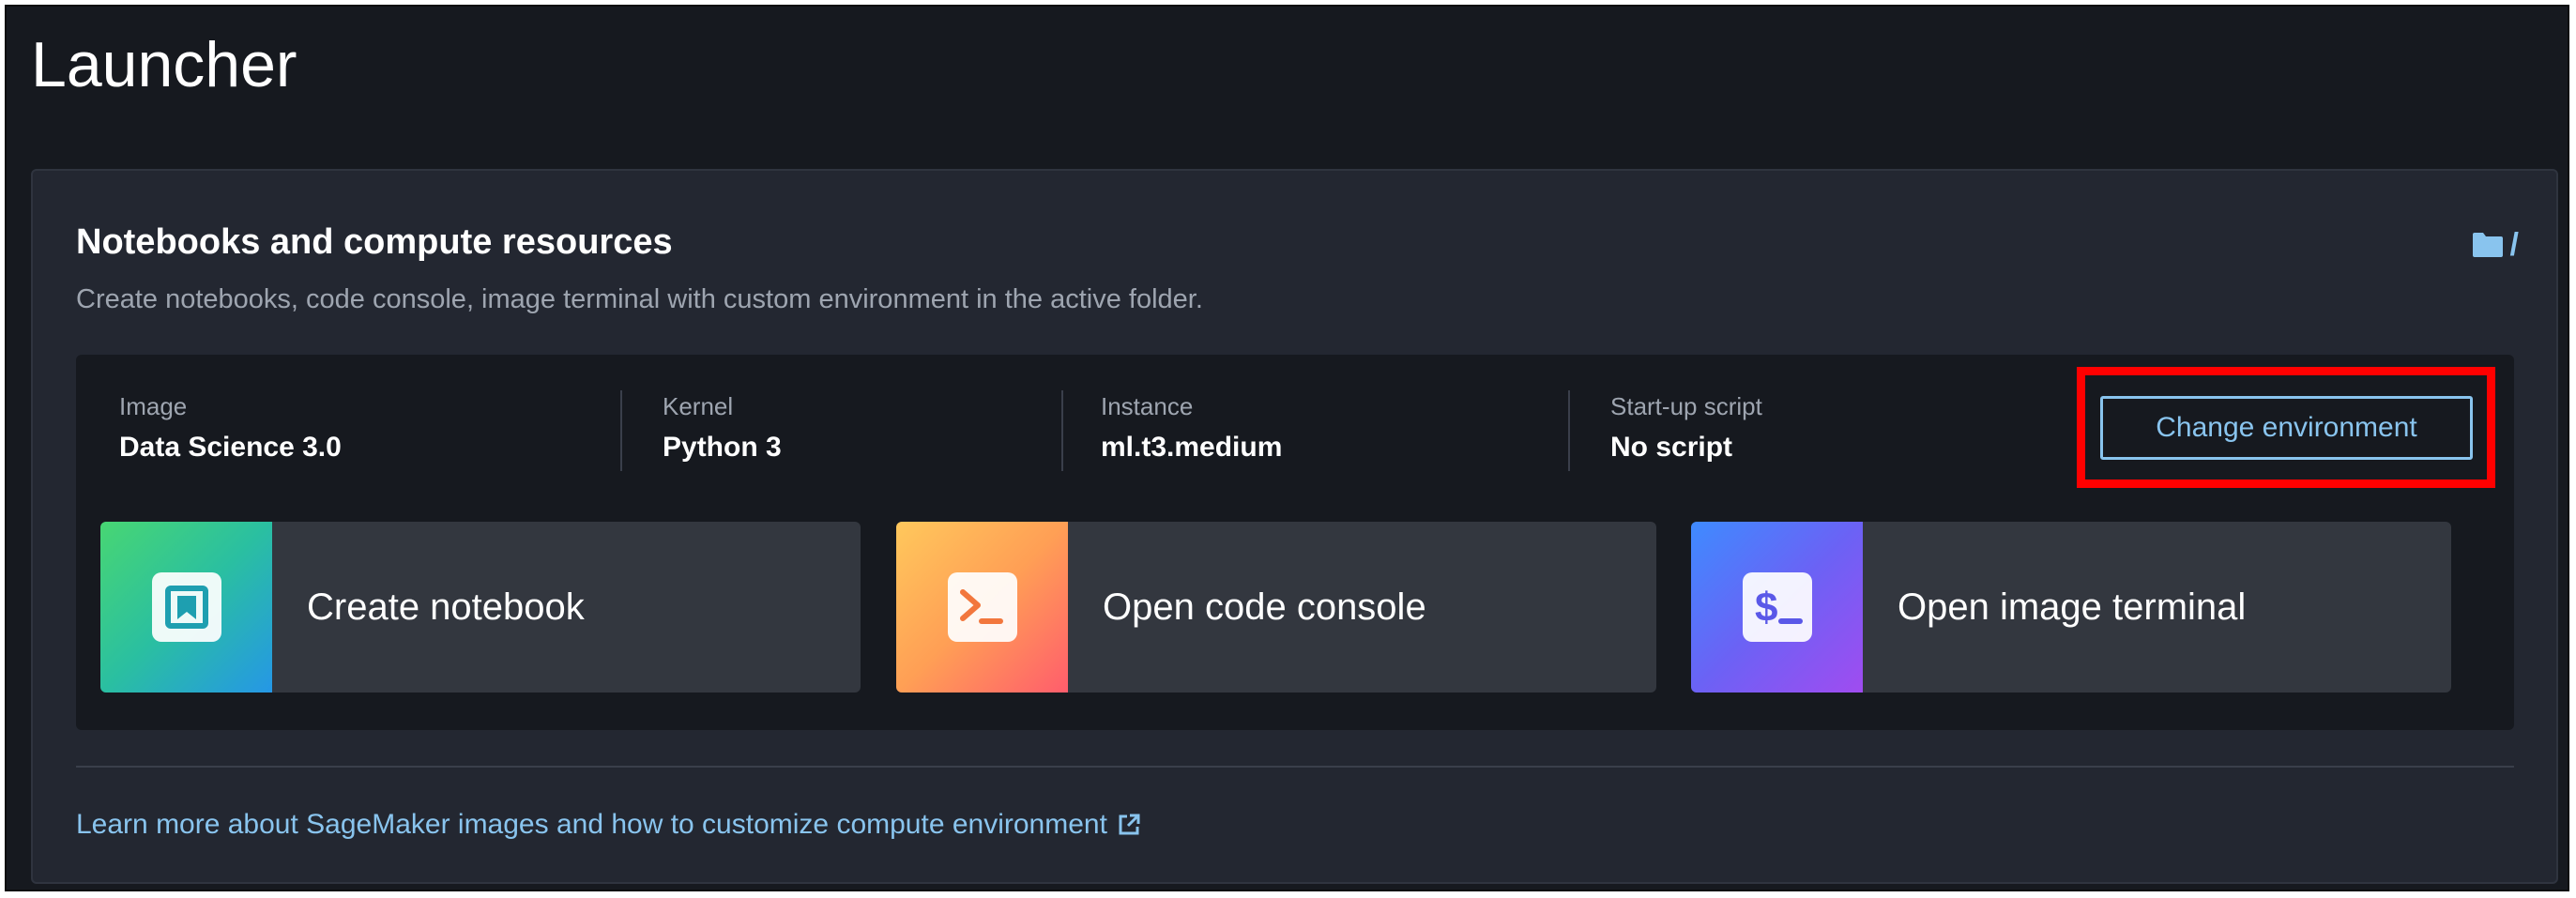 This screenshot has height=898, width=2576. Describe the element at coordinates (164, 64) in the screenshot. I see `page-title: Launcher` at that location.